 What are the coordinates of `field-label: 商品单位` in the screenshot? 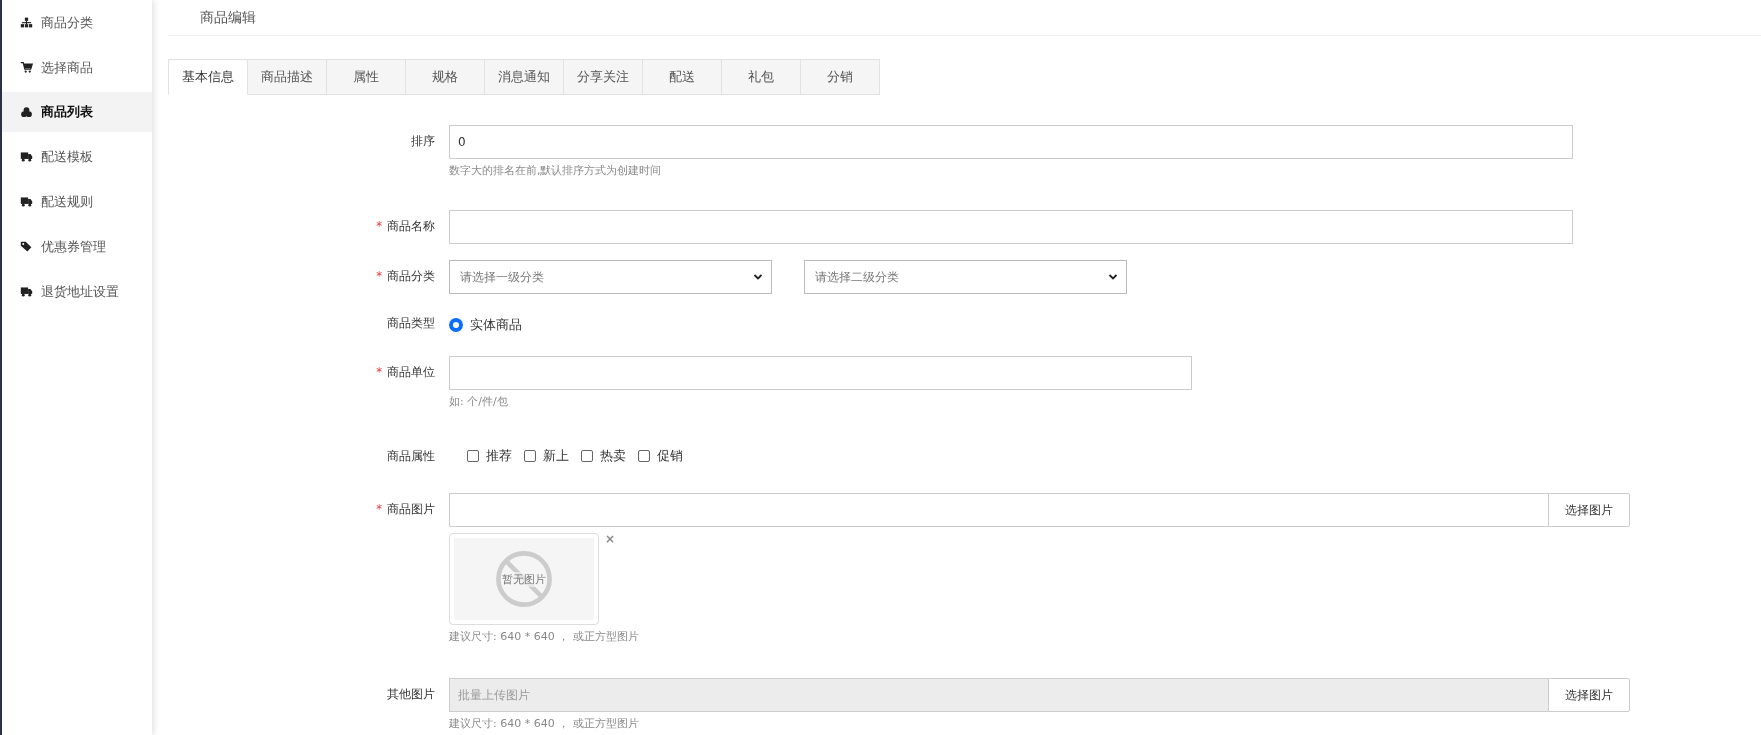 It's located at (411, 372).